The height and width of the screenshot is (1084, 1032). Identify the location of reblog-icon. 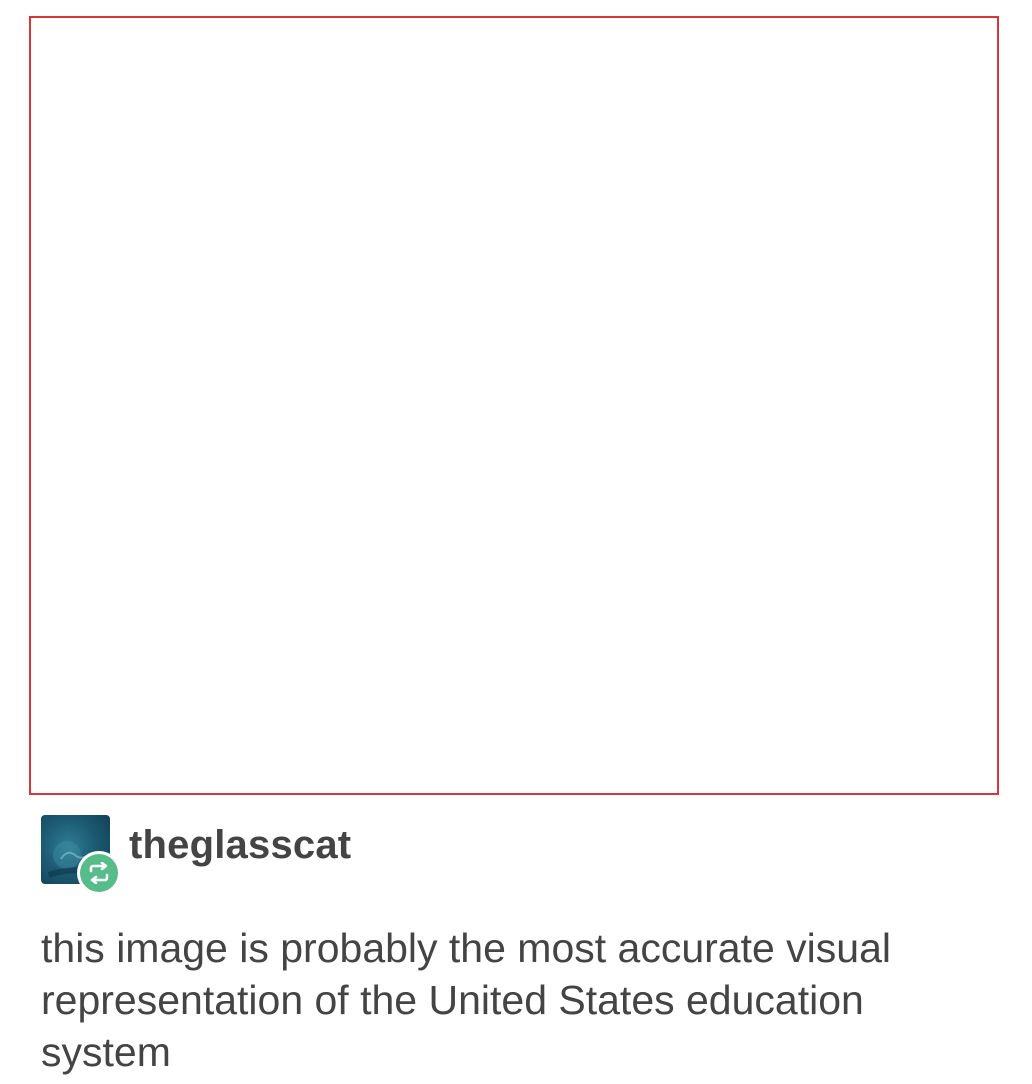
(99, 872).